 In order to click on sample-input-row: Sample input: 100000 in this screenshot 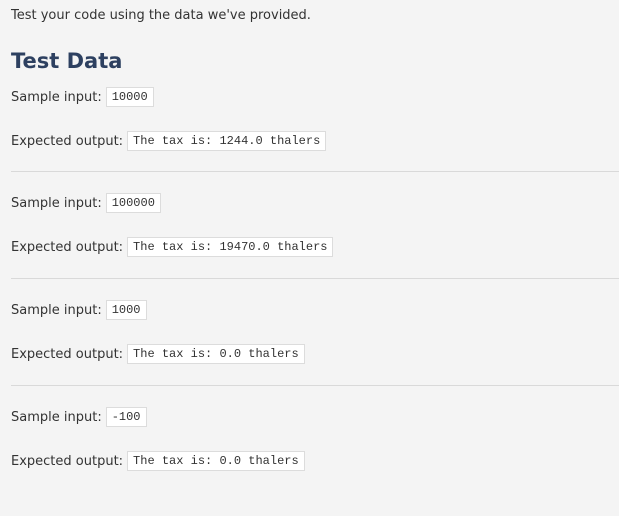, I will do `click(86, 203)`.